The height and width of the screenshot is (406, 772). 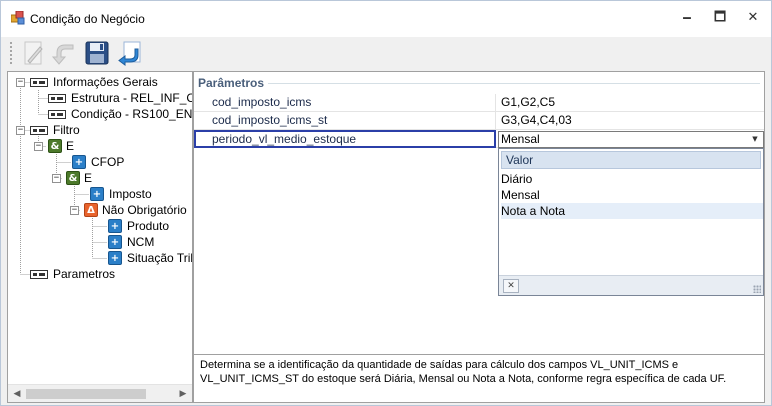 I want to click on tree-node-parametros: Parametros, so click(x=100, y=274).